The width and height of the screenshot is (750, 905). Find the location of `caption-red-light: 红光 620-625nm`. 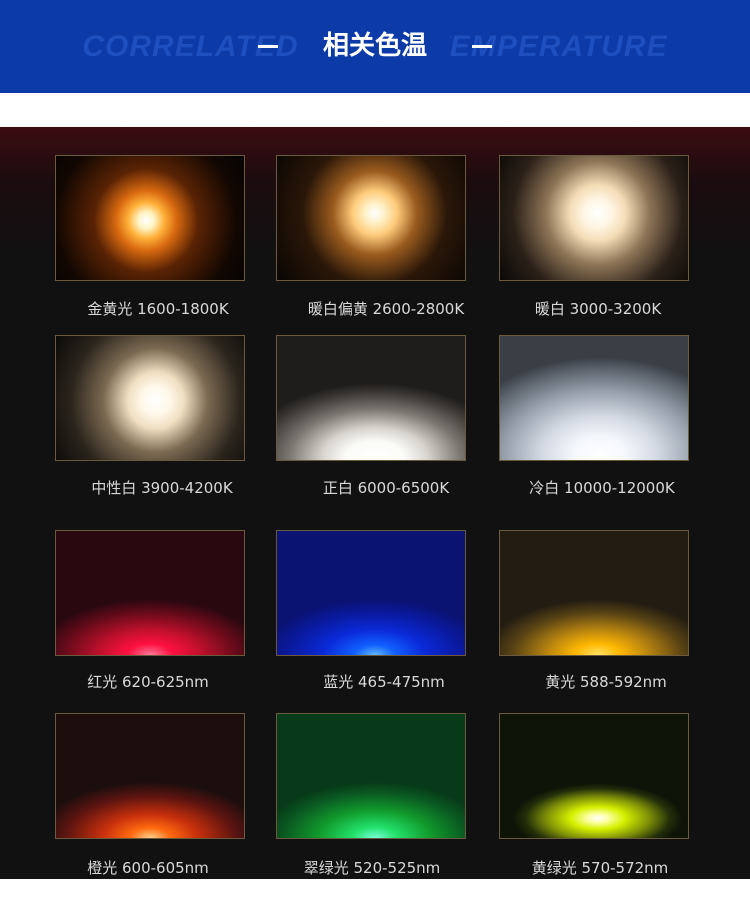

caption-red-light: 红光 620-625nm is located at coordinates (148, 682).